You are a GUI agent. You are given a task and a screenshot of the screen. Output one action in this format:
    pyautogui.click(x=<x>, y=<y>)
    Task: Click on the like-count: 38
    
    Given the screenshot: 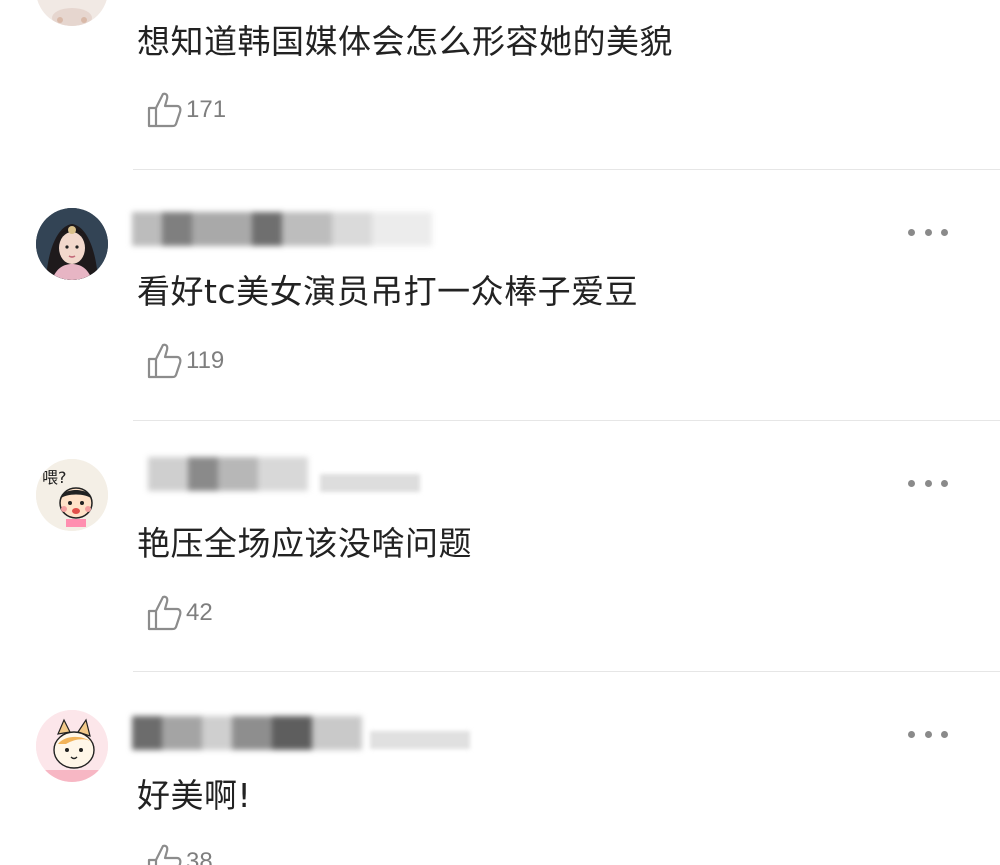 What is the action you would take?
    pyautogui.click(x=199, y=856)
    